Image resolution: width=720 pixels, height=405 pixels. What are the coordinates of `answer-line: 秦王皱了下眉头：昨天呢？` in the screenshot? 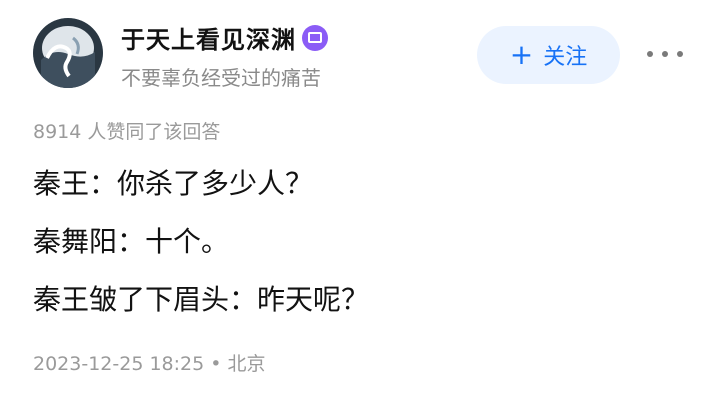 It's located at (201, 299).